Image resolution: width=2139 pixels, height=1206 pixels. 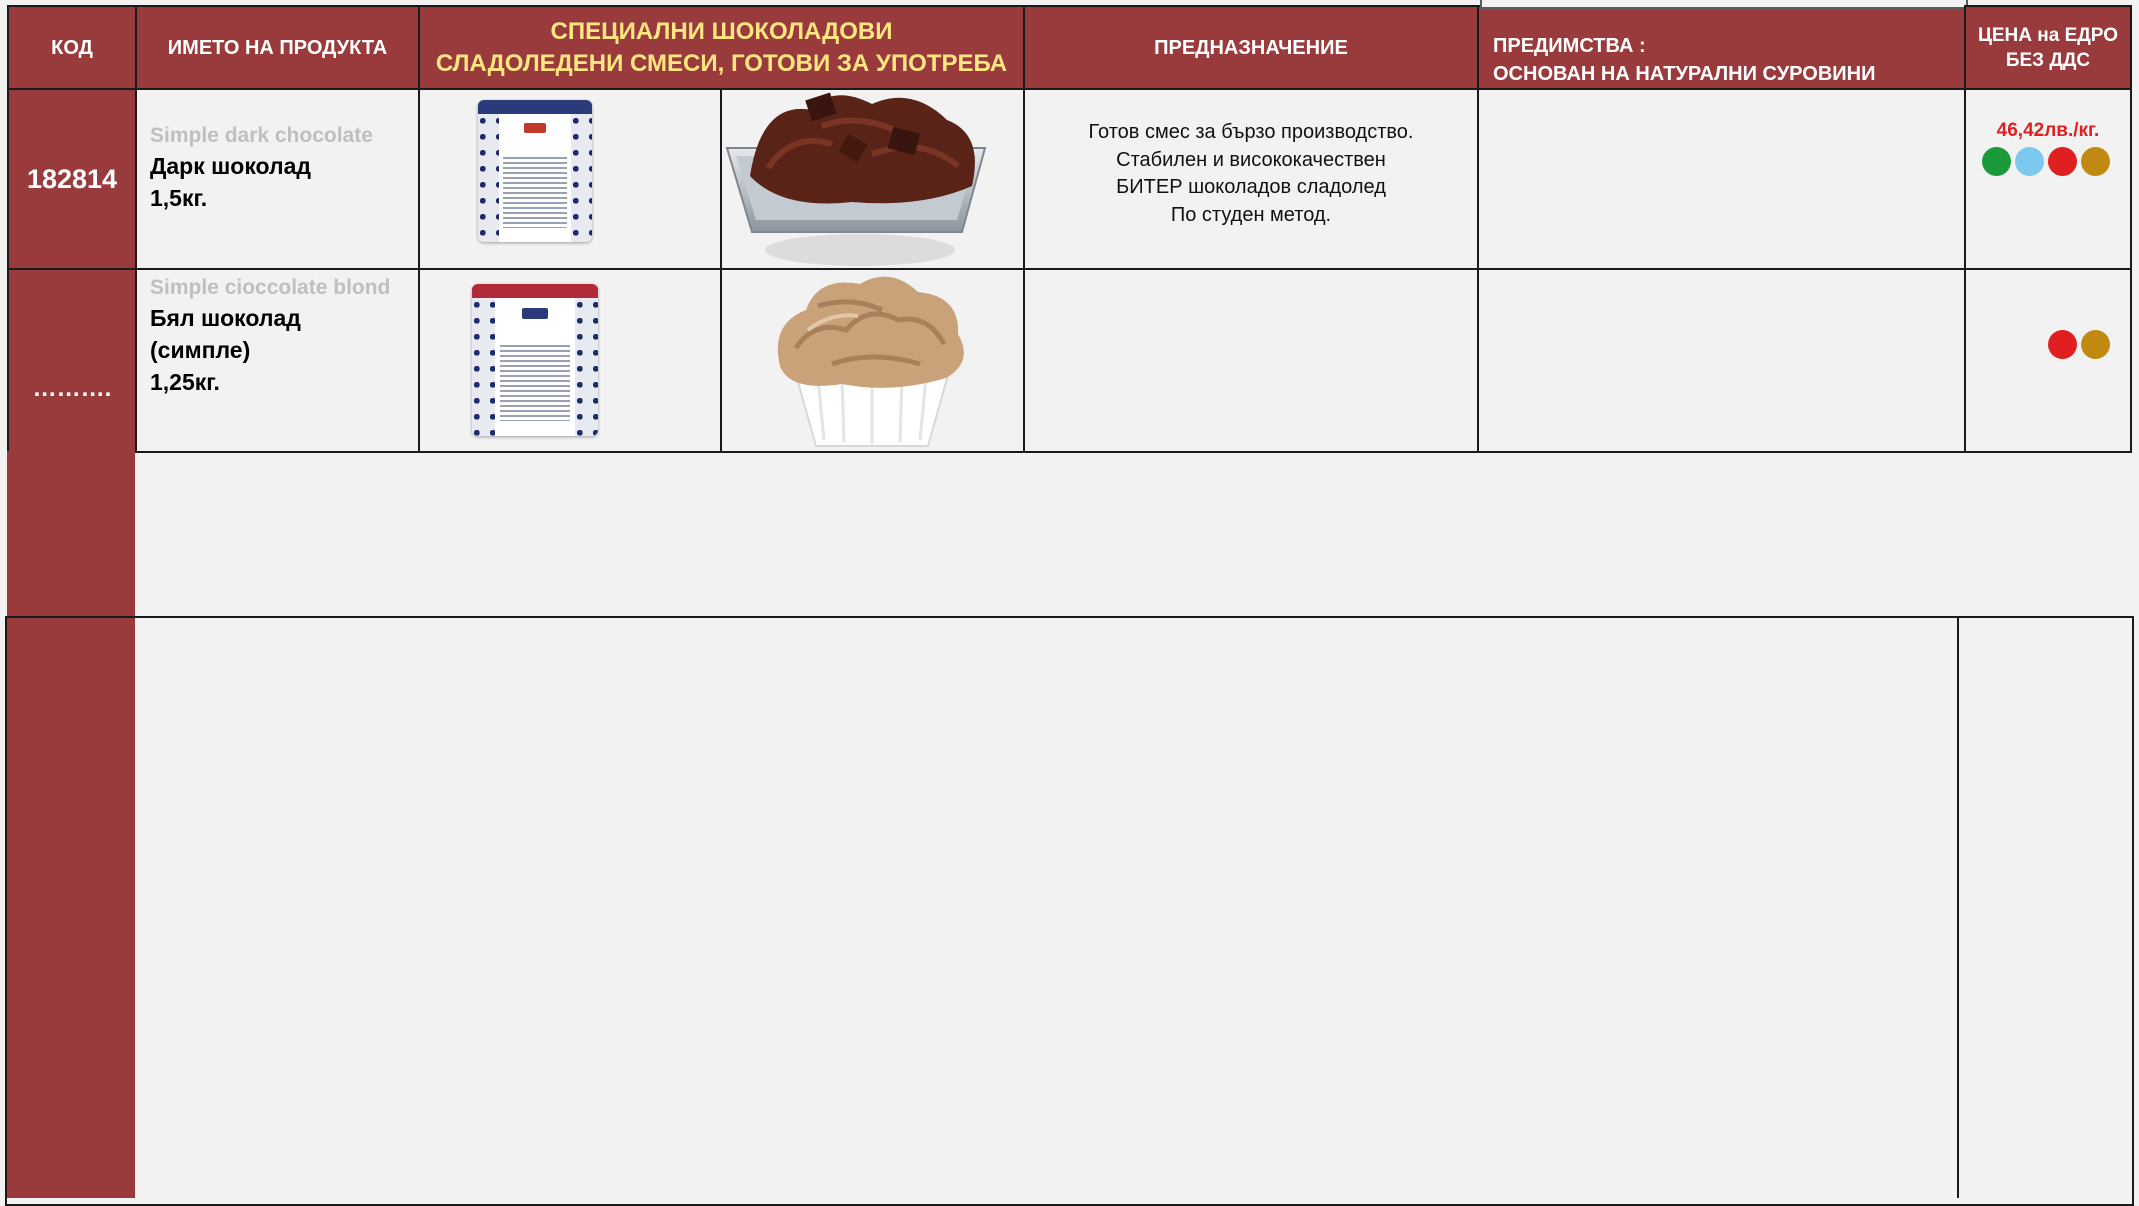 I want to click on row2-purpose-cell, so click(x=1251, y=360).